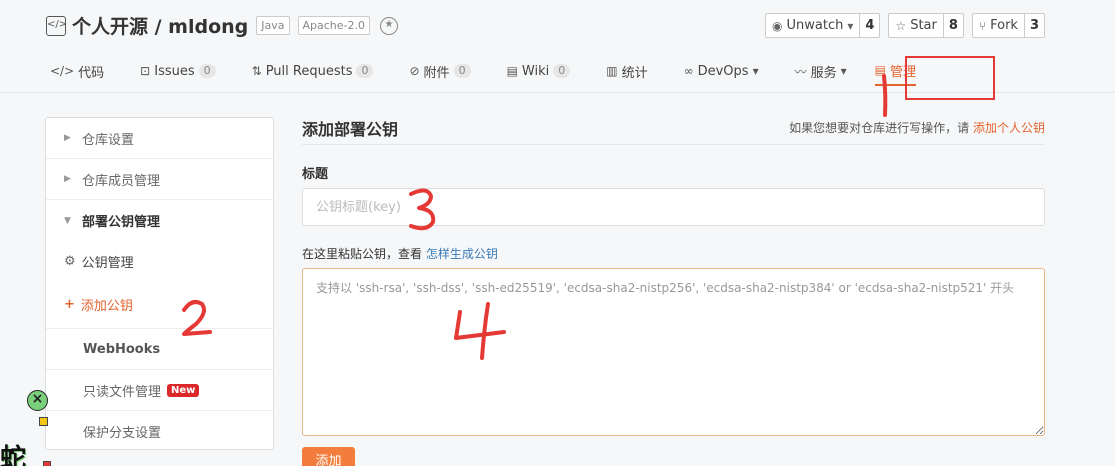 The height and width of the screenshot is (466, 1115). I want to click on recommended-badge-icon: ★, so click(389, 25).